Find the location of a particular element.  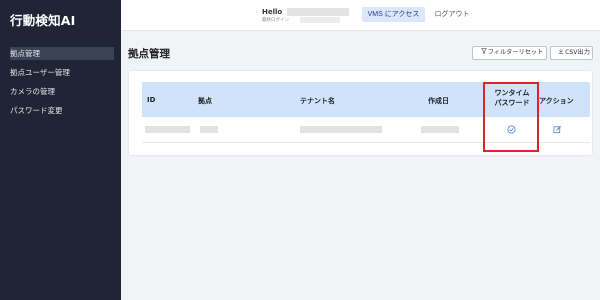

edit-icon is located at coordinates (557, 129).